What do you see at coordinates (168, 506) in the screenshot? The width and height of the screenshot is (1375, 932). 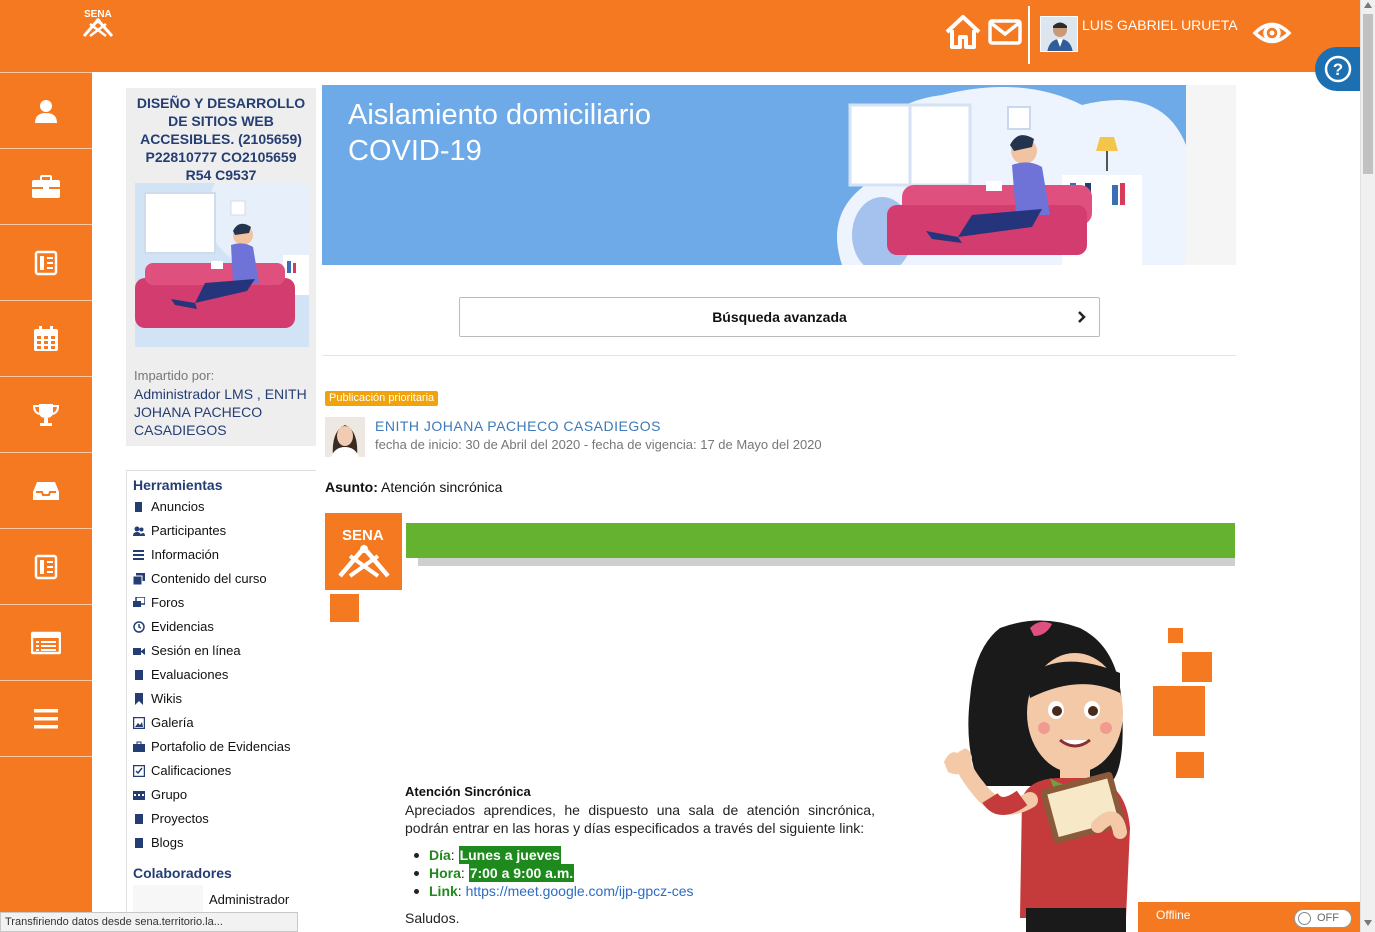 I see `tool-anuncios: Anuncios` at bounding box center [168, 506].